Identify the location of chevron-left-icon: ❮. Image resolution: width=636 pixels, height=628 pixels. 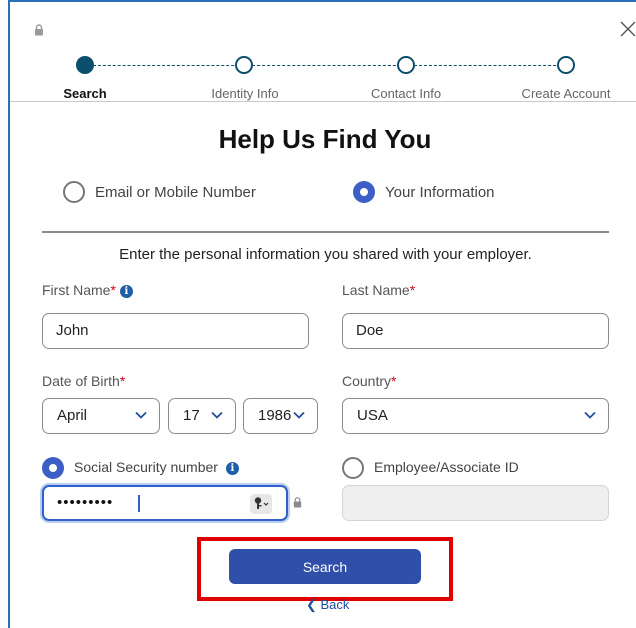
(313, 604).